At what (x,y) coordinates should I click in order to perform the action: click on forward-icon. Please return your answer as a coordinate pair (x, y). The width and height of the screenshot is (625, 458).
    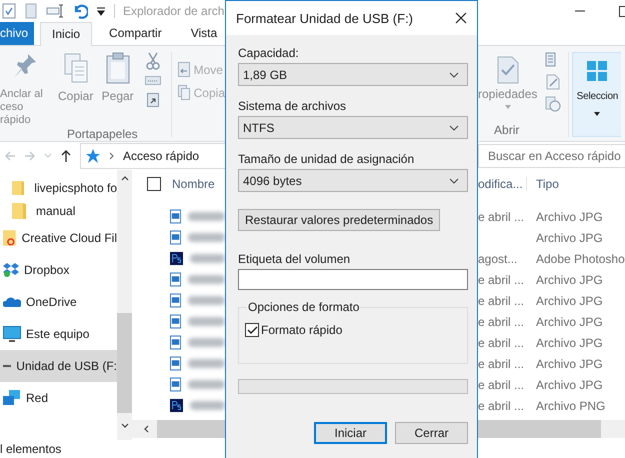
    Looking at the image, I should click on (30, 156).